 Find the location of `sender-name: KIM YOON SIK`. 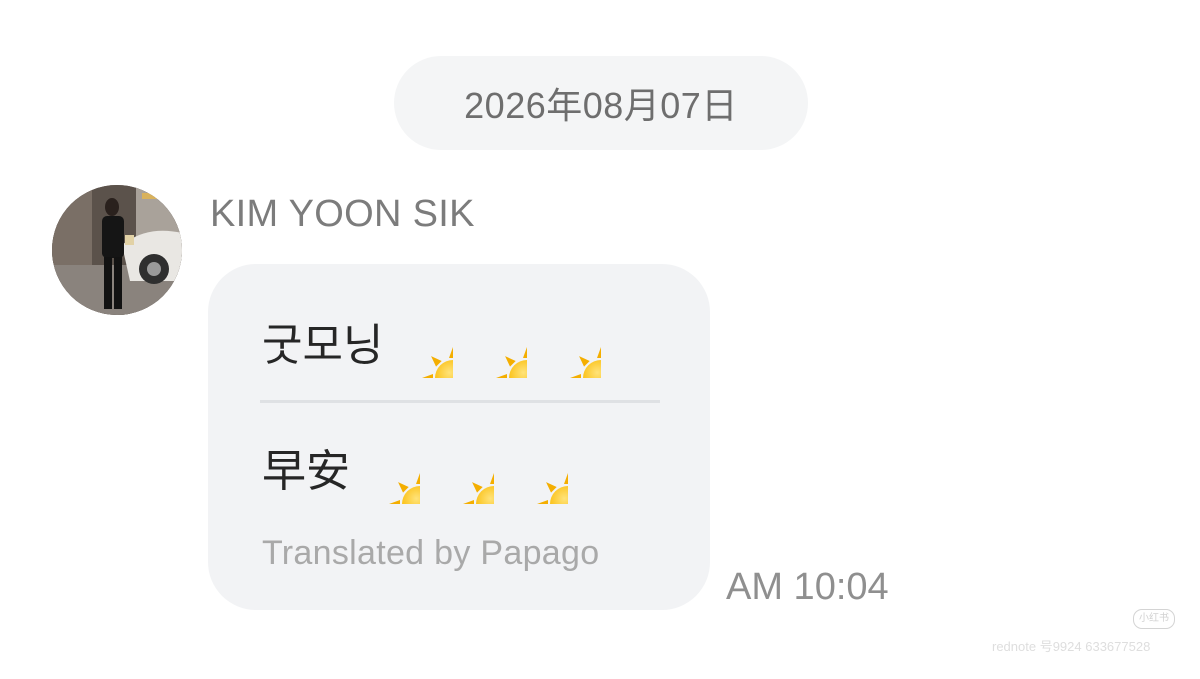

sender-name: KIM YOON SIK is located at coordinates (342, 214).